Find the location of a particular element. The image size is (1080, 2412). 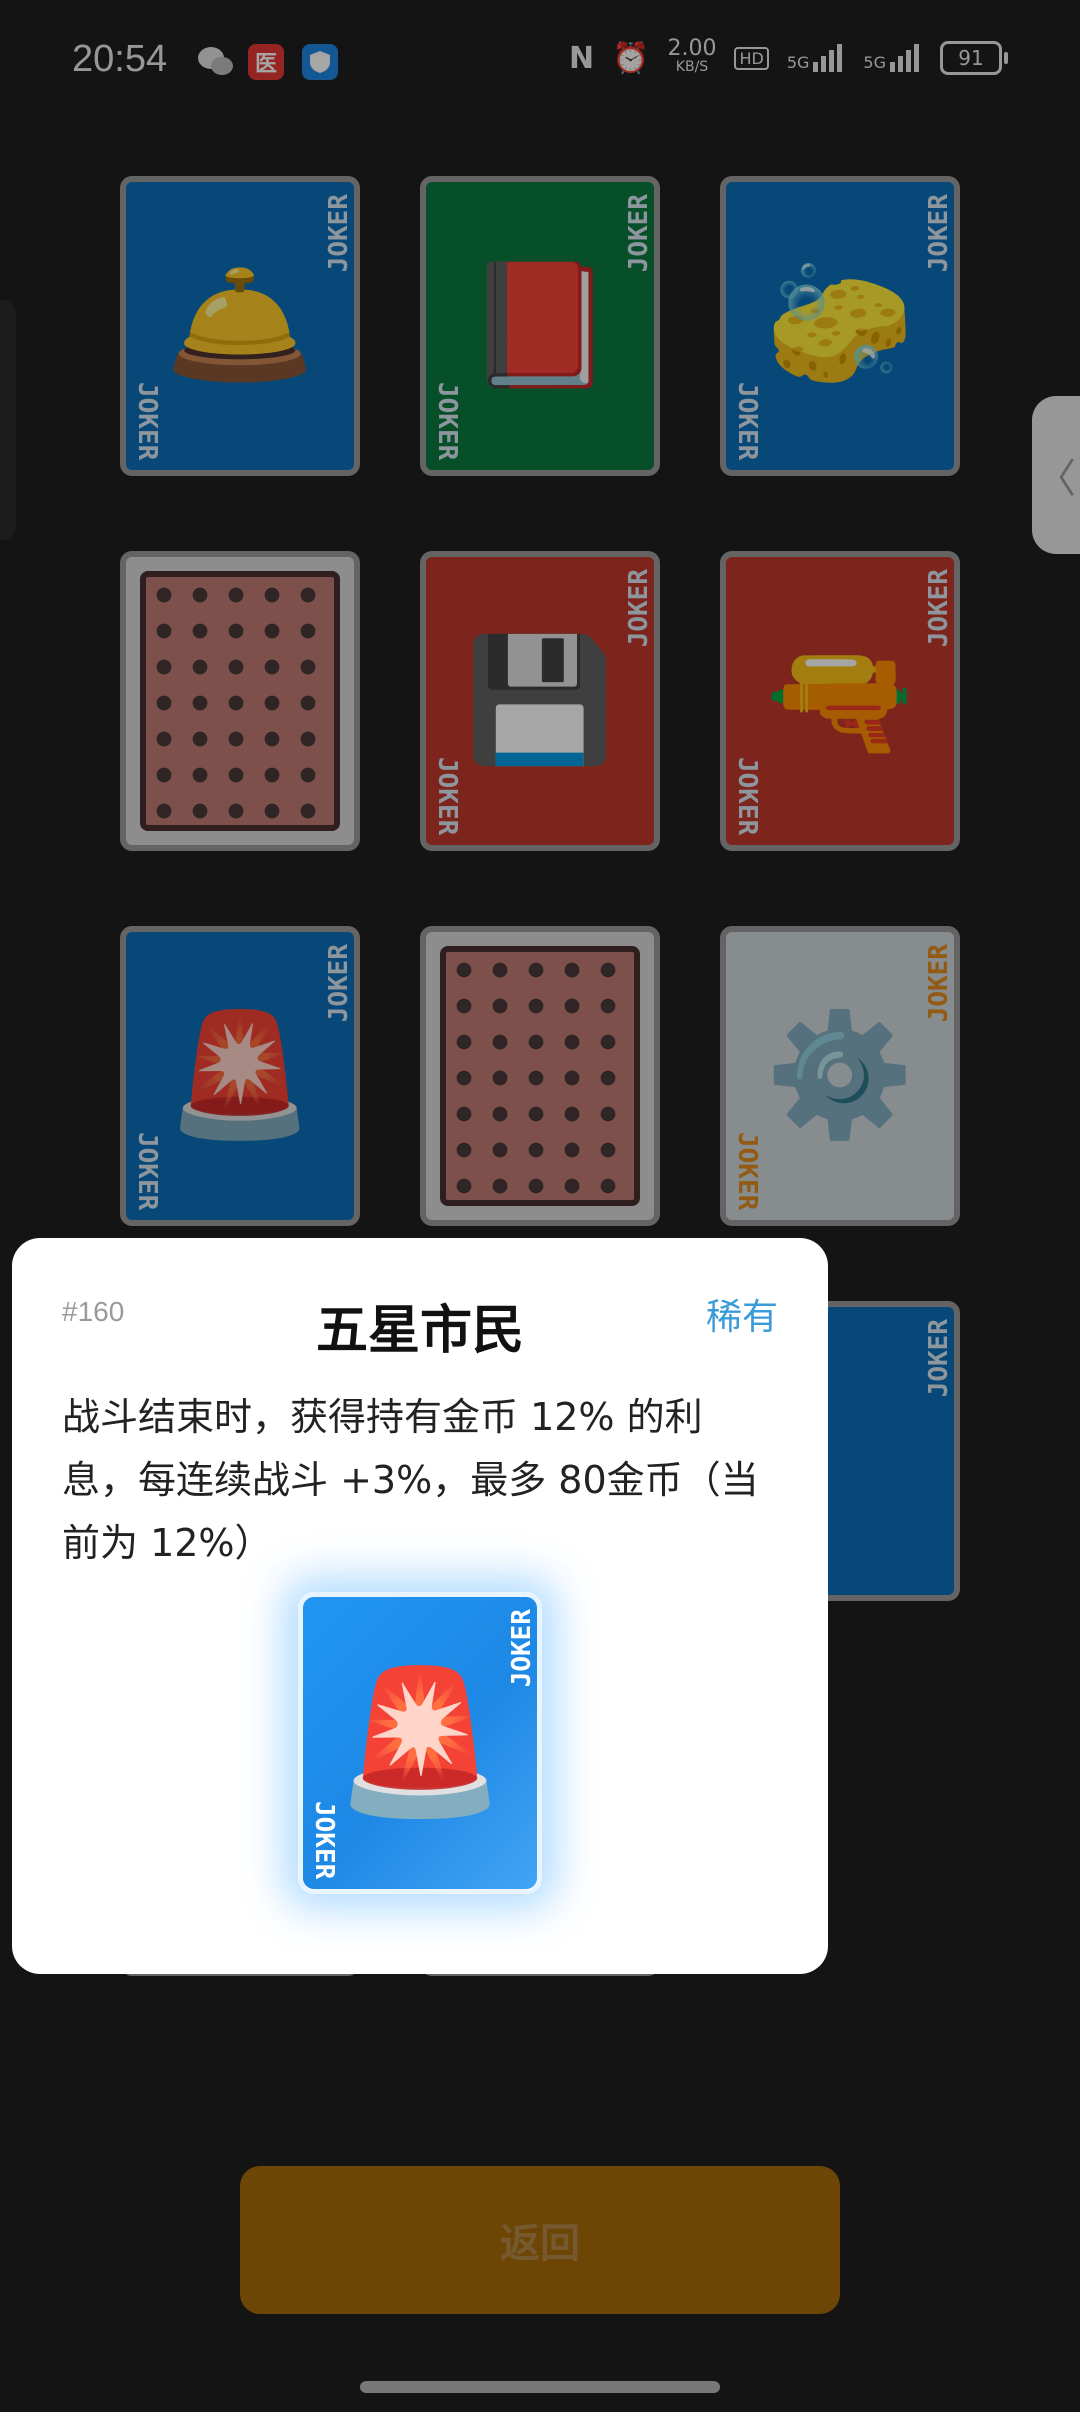

siren-icon: 🚨 is located at coordinates (420, 1742).